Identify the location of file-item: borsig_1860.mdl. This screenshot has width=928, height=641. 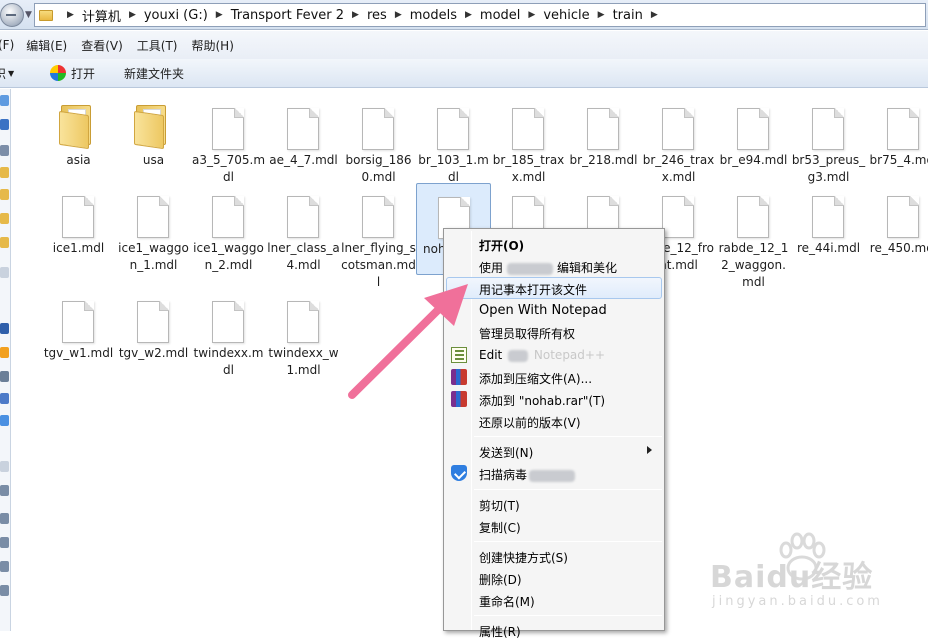
(378, 141).